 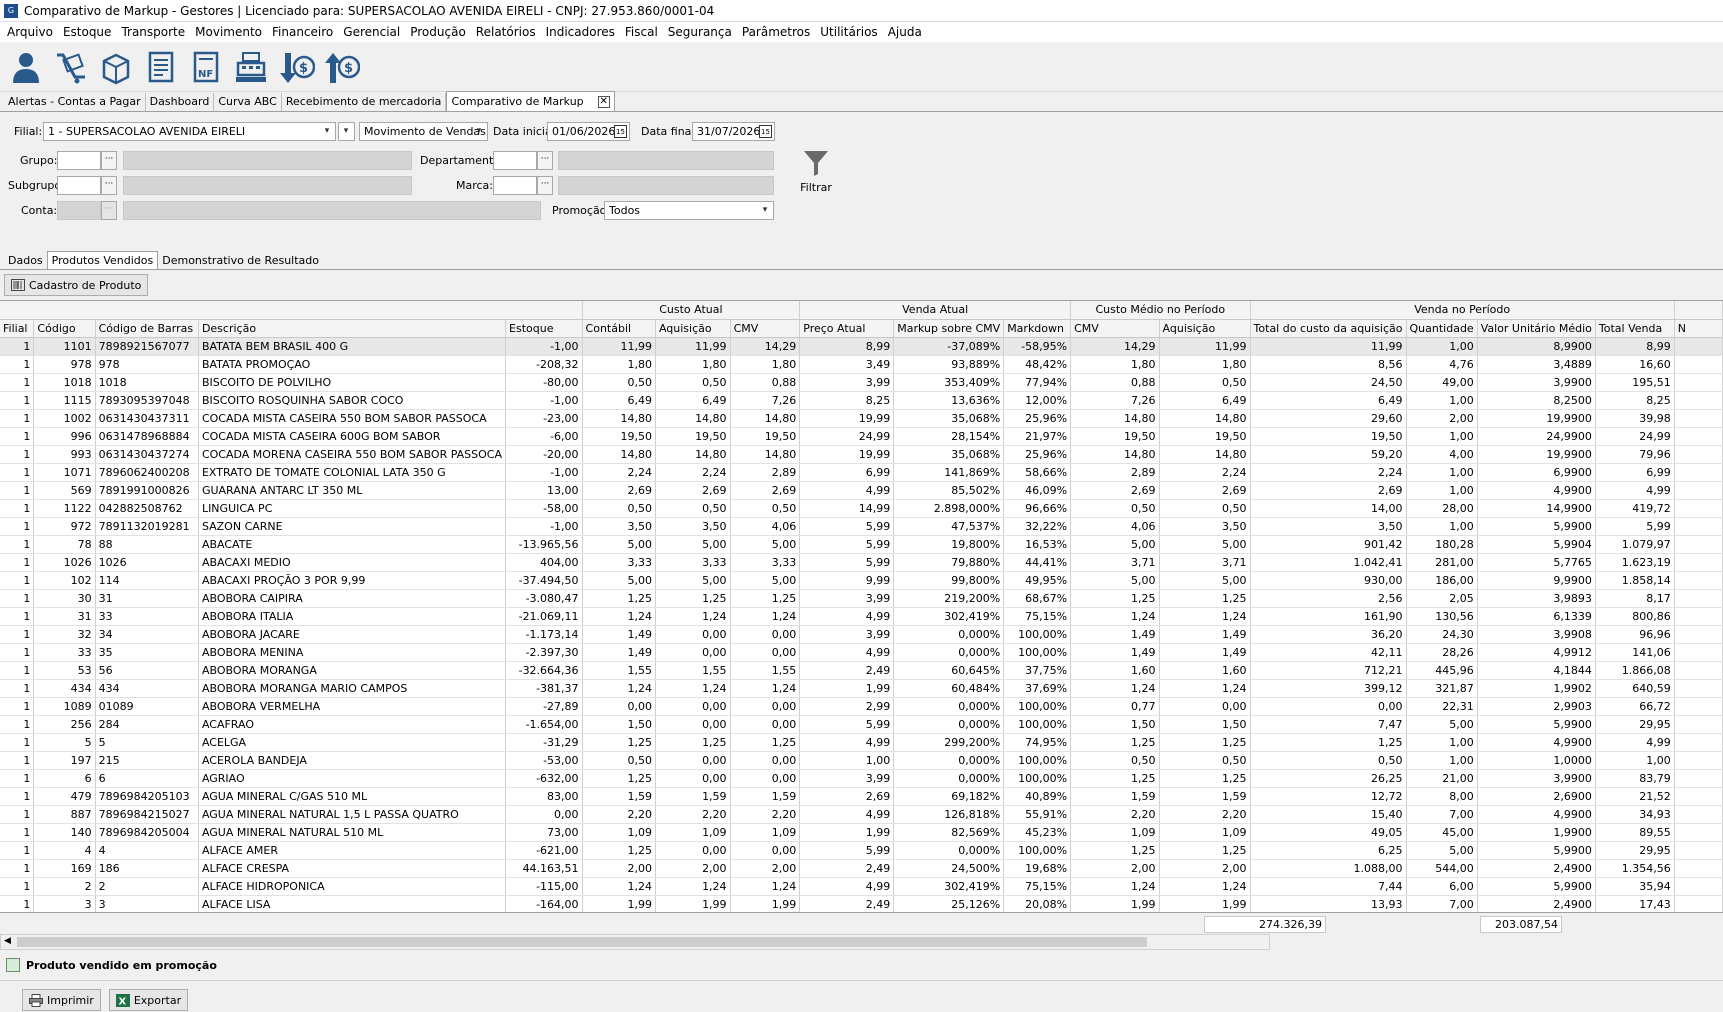 What do you see at coordinates (580, 32) in the screenshot?
I see `menu-indicadores: Indicadores` at bounding box center [580, 32].